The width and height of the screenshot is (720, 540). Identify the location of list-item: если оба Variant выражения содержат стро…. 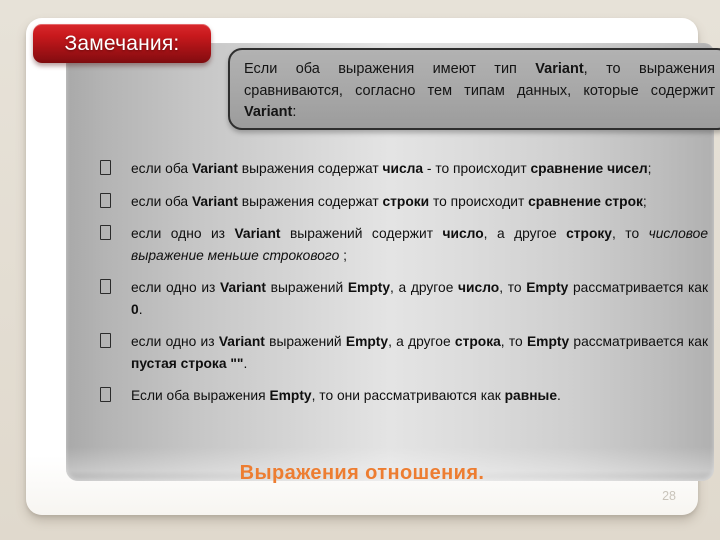
(404, 202).